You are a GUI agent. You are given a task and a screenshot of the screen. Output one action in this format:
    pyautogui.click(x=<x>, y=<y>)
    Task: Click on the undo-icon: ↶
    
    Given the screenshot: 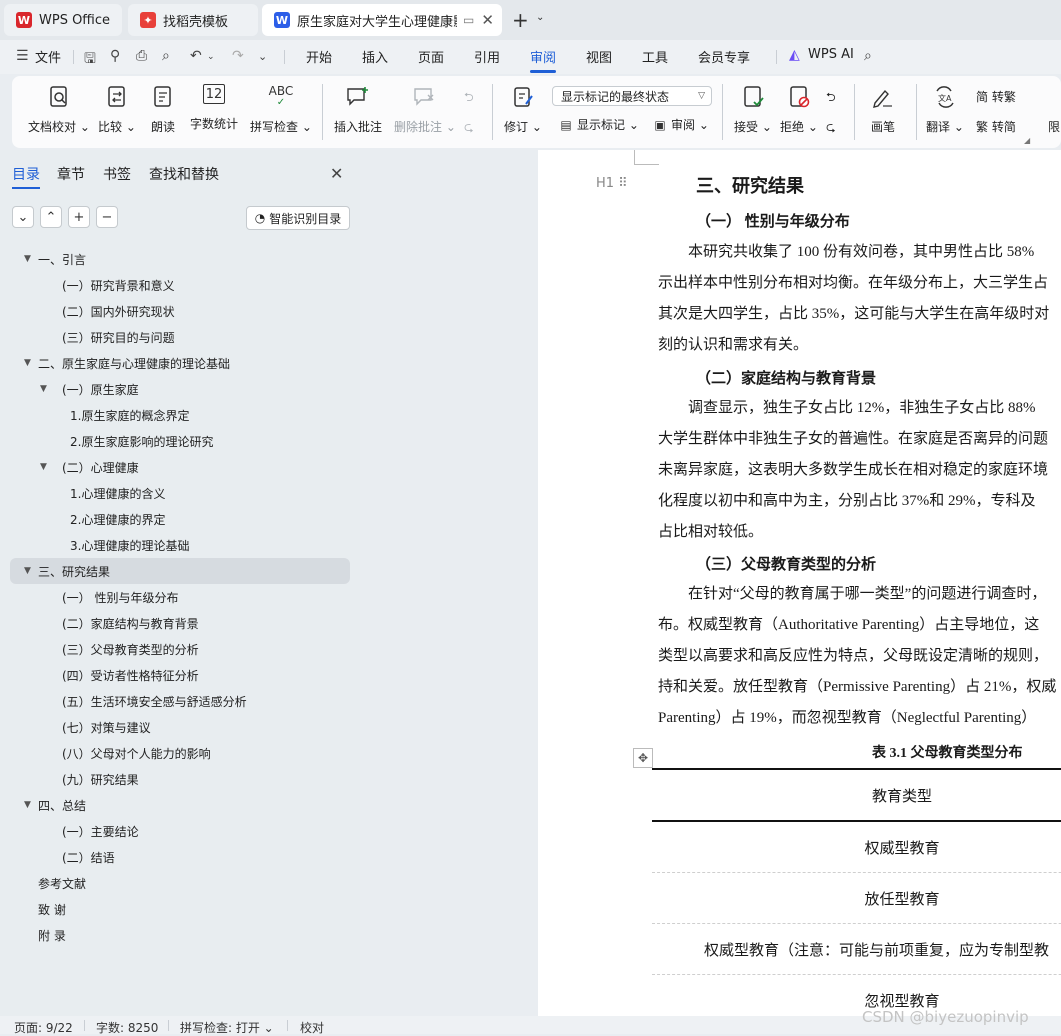 What is the action you would take?
    pyautogui.click(x=196, y=56)
    